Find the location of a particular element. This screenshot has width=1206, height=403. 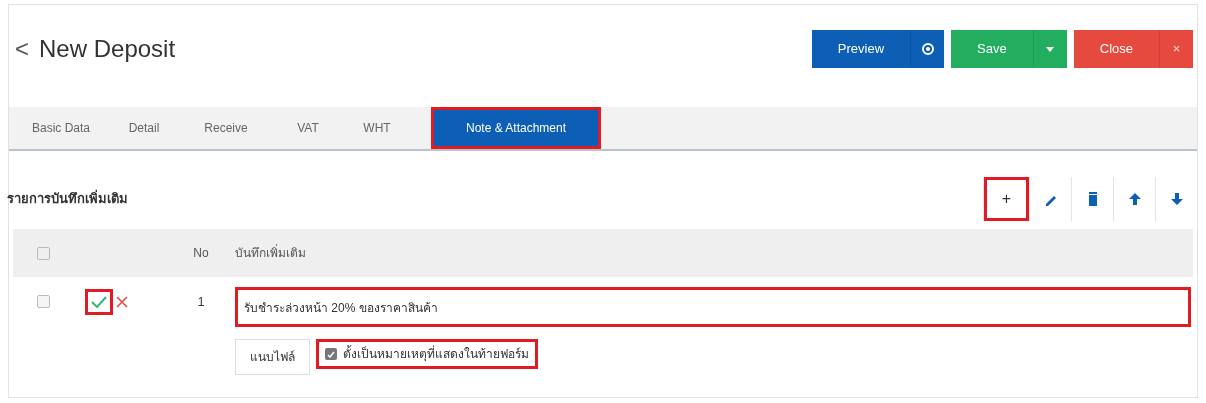

arrow-up-icon is located at coordinates (1134, 199).